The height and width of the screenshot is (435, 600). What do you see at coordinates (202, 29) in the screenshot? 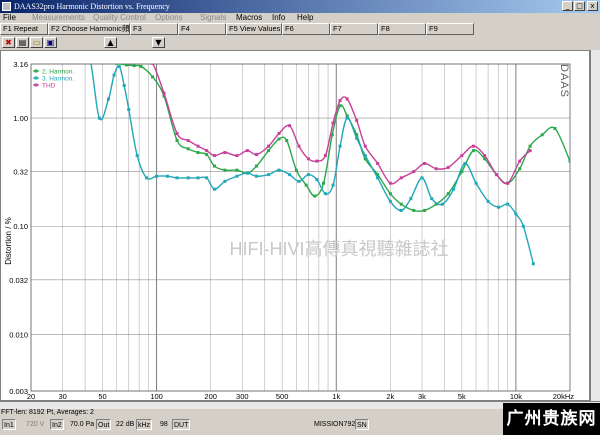
I see `f4-button: F4` at bounding box center [202, 29].